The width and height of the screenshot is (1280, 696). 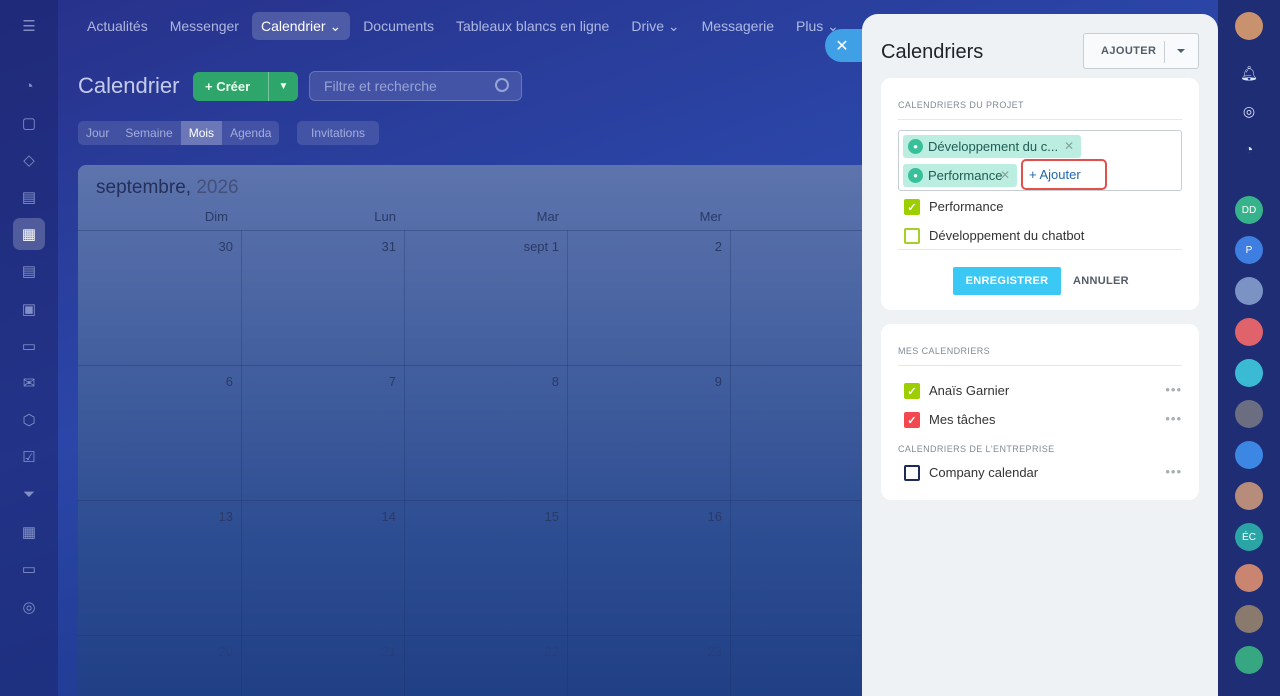 What do you see at coordinates (1249, 250) in the screenshot?
I see `contact-avatar: P` at bounding box center [1249, 250].